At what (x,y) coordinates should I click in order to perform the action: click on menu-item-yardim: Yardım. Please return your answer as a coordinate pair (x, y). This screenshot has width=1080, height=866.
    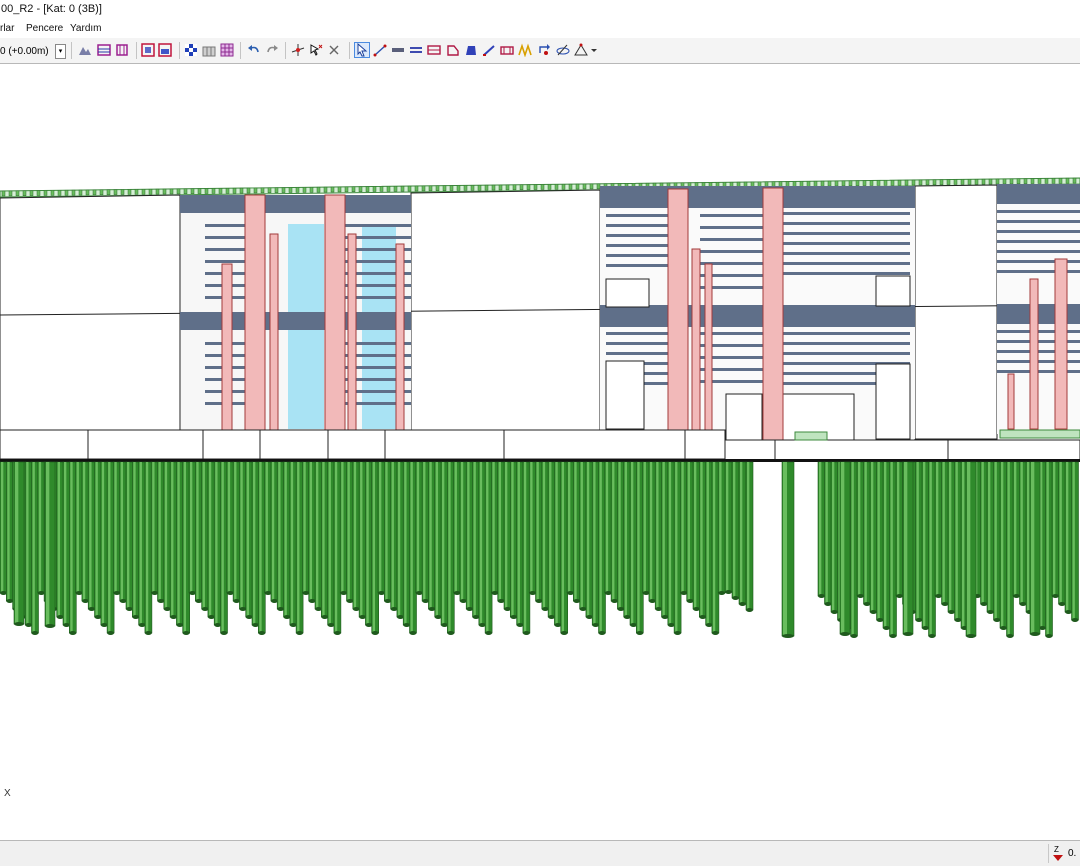
    Looking at the image, I should click on (86, 28).